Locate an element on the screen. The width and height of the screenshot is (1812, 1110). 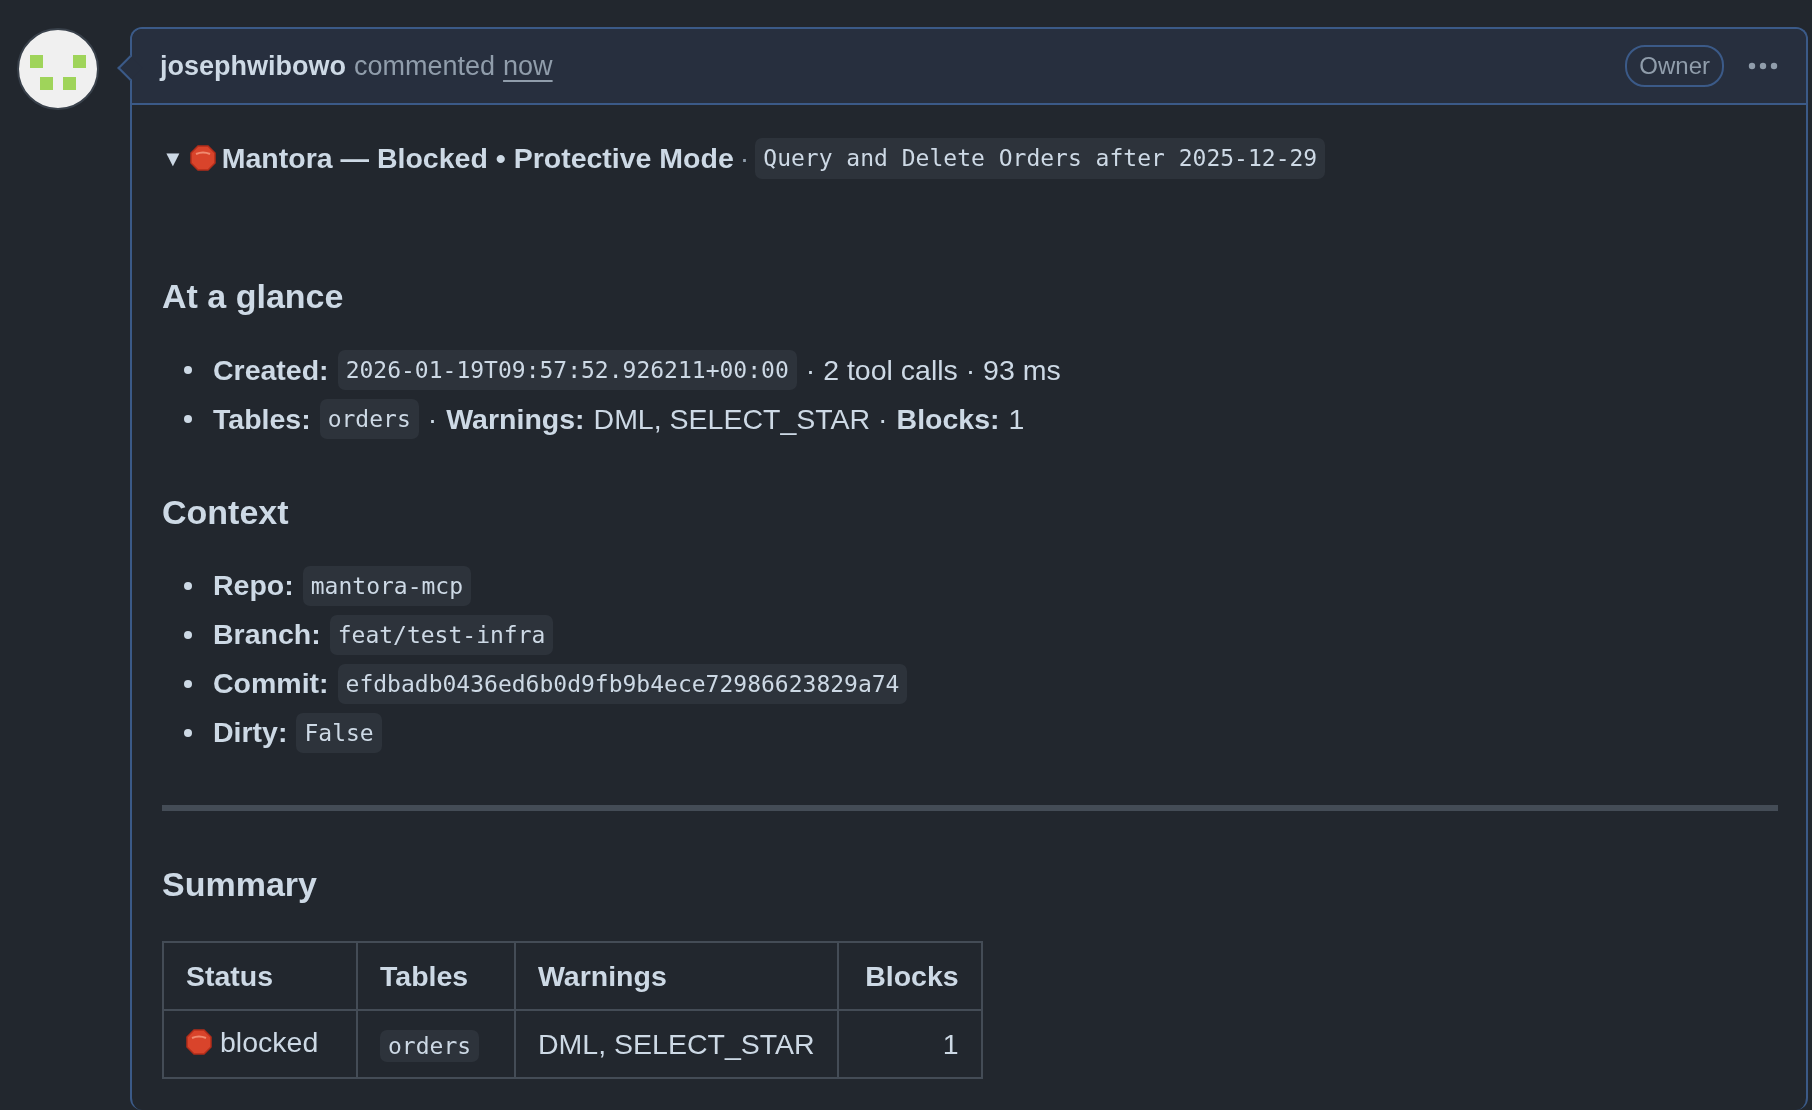
summary-title: Mantora — Blocked • Protective Mode is located at coordinates (477, 158).